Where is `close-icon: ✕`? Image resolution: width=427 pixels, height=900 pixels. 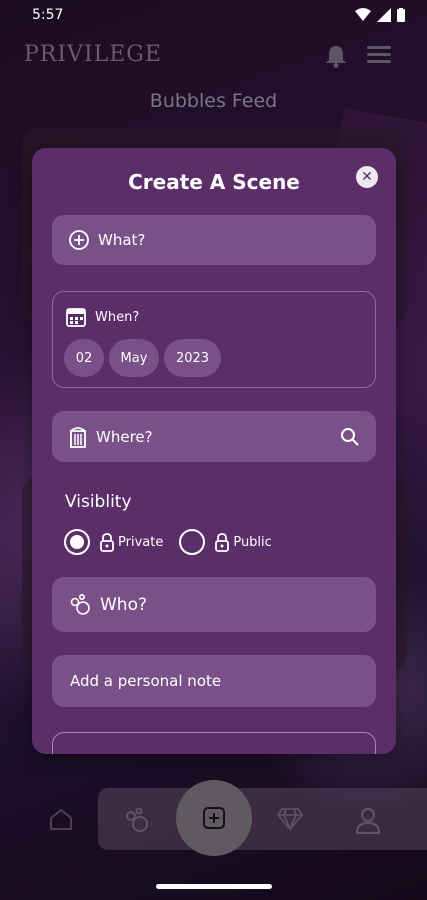
close-icon: ✕ is located at coordinates (367, 177).